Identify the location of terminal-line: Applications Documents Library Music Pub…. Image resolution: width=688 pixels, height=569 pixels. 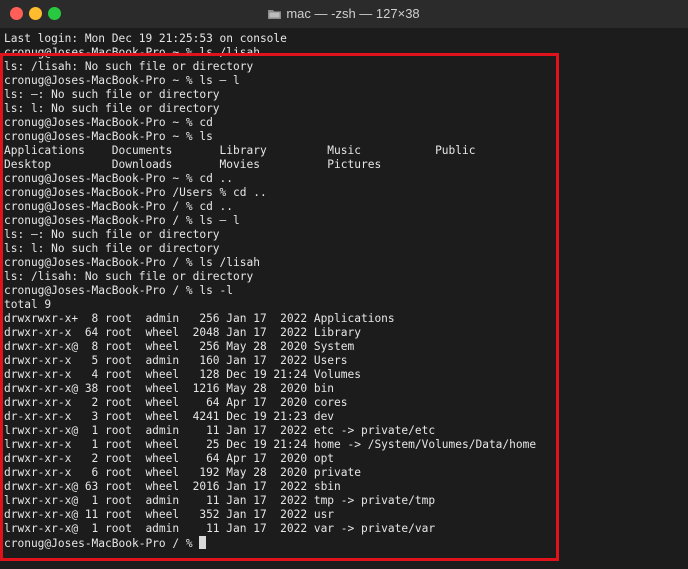
(240, 150).